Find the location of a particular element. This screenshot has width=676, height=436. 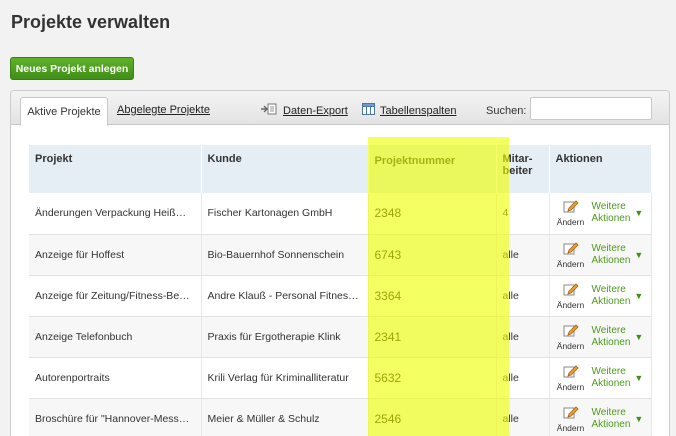

customer-cell: Meier & Müller & Schulz is located at coordinates (285, 417).